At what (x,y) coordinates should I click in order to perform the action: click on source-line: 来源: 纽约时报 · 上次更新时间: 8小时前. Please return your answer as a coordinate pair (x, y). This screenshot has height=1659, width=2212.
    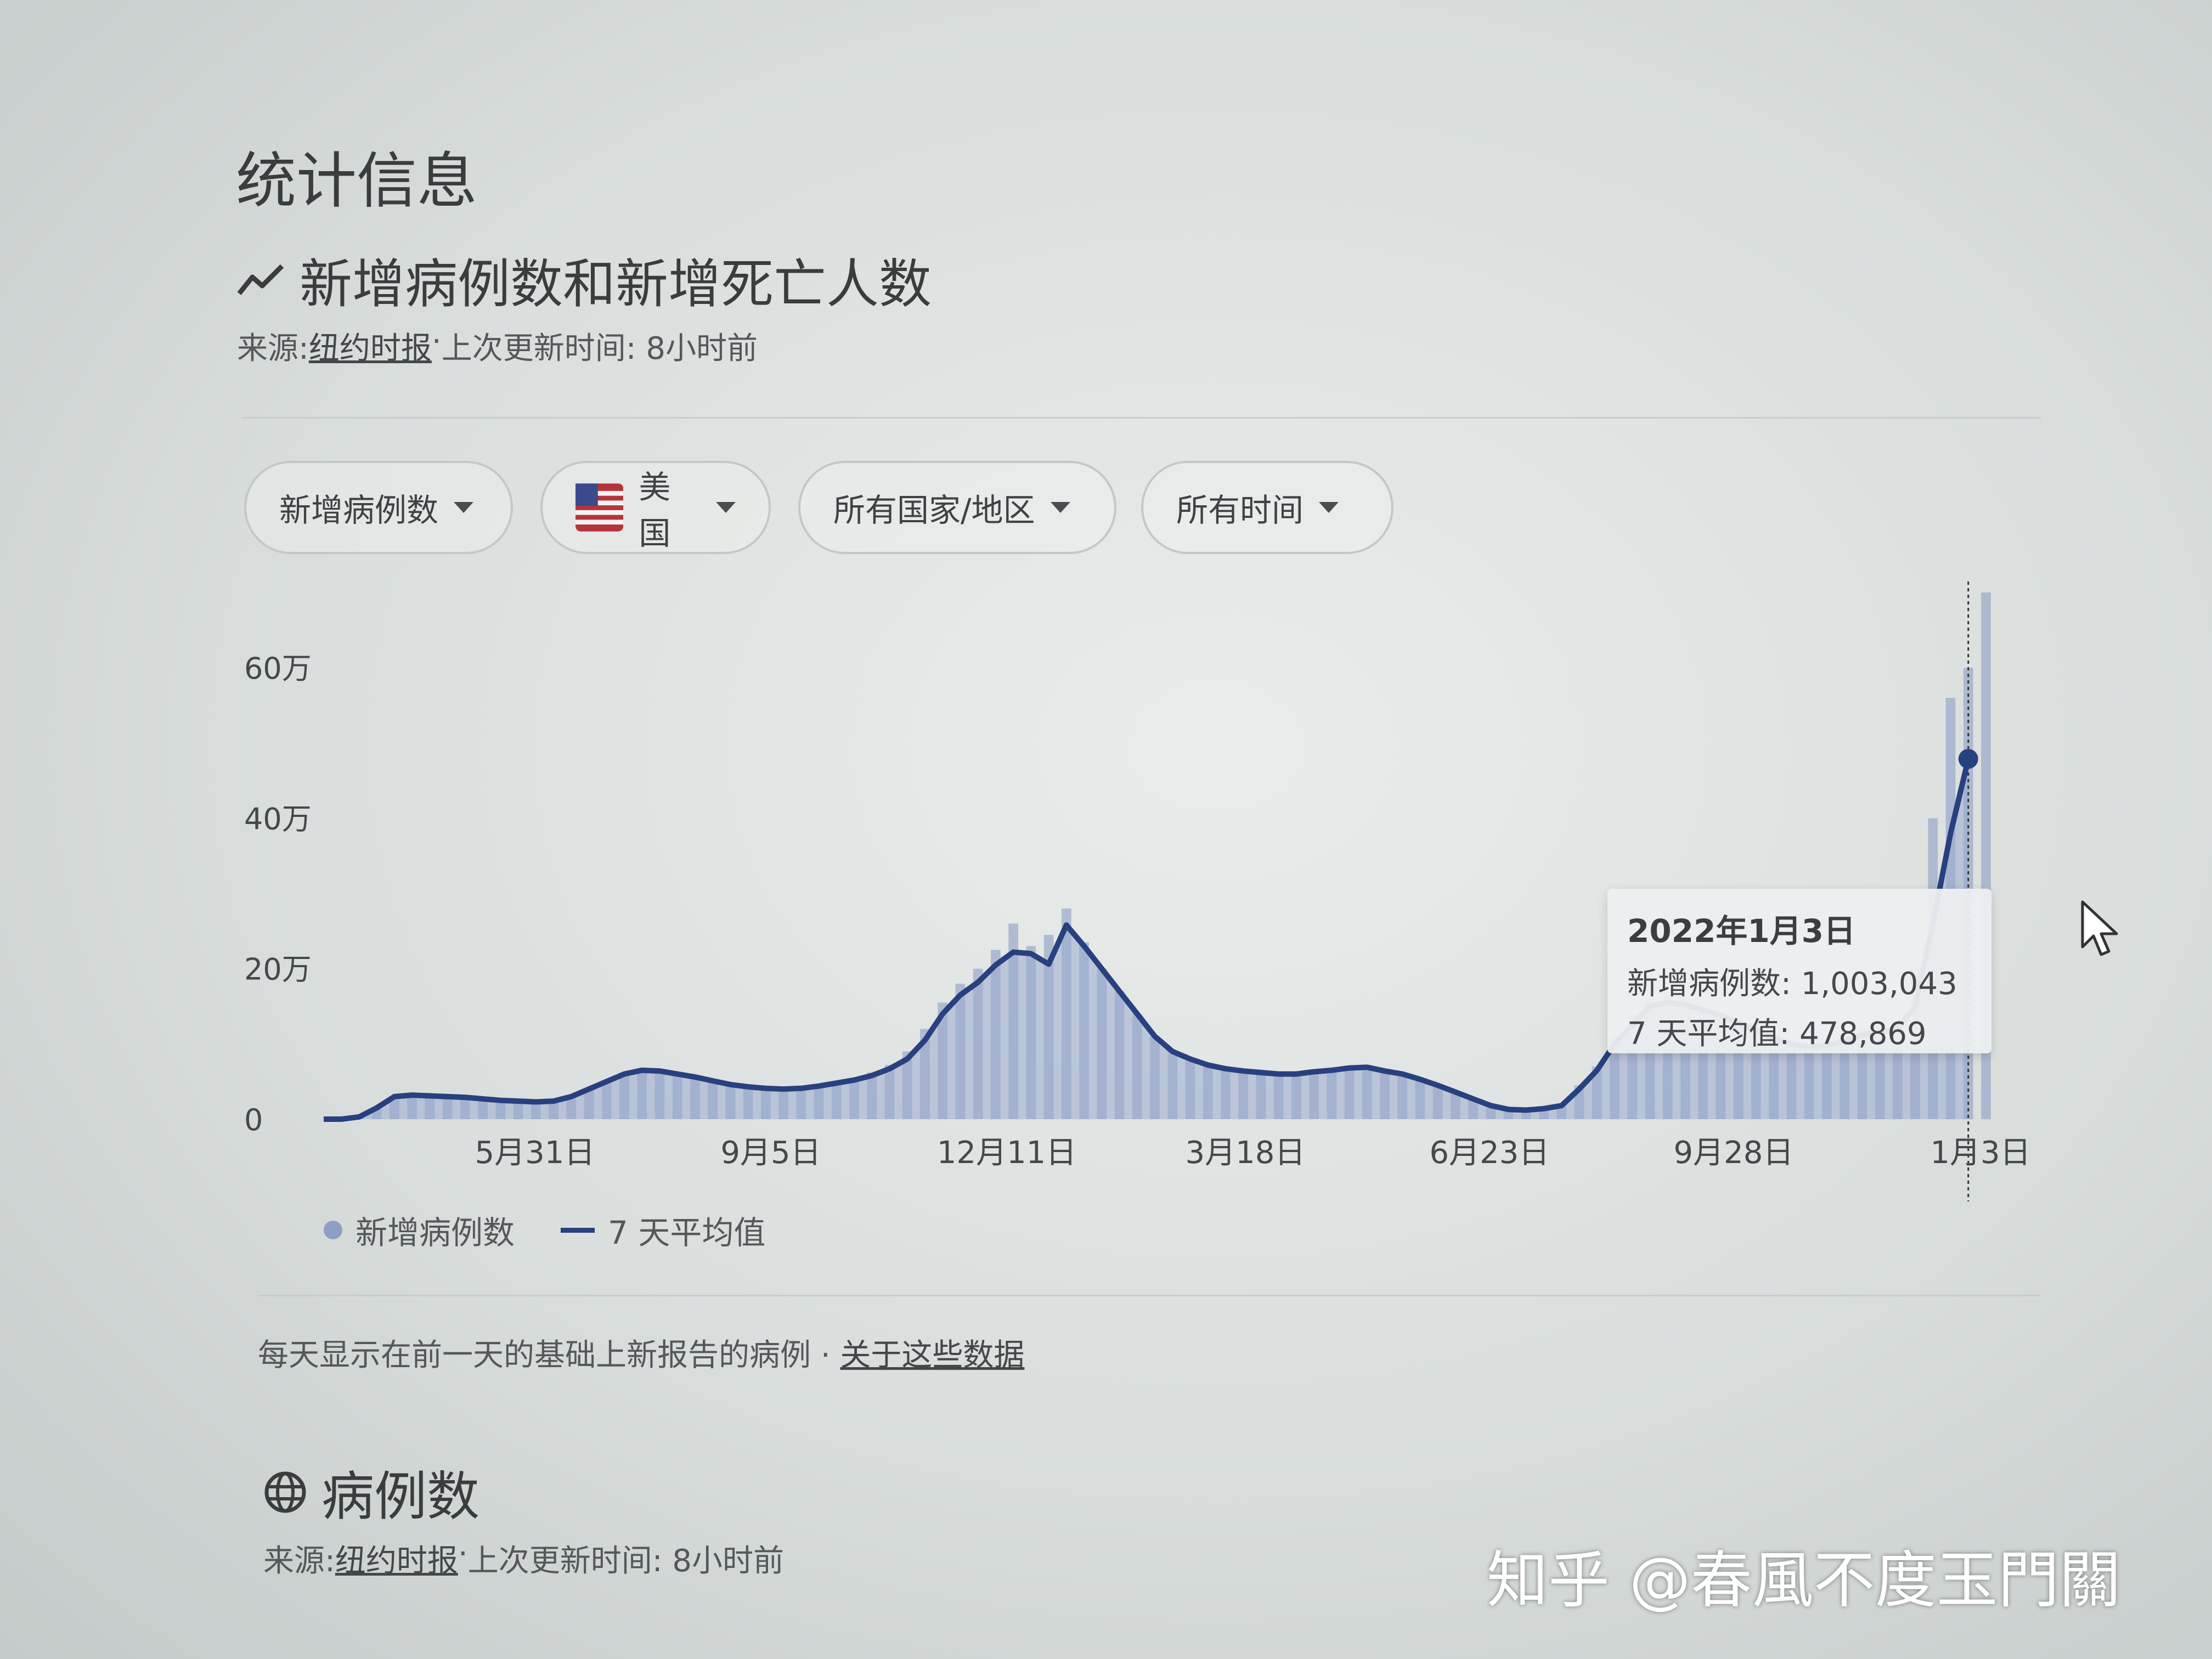
    Looking at the image, I should click on (523, 1558).